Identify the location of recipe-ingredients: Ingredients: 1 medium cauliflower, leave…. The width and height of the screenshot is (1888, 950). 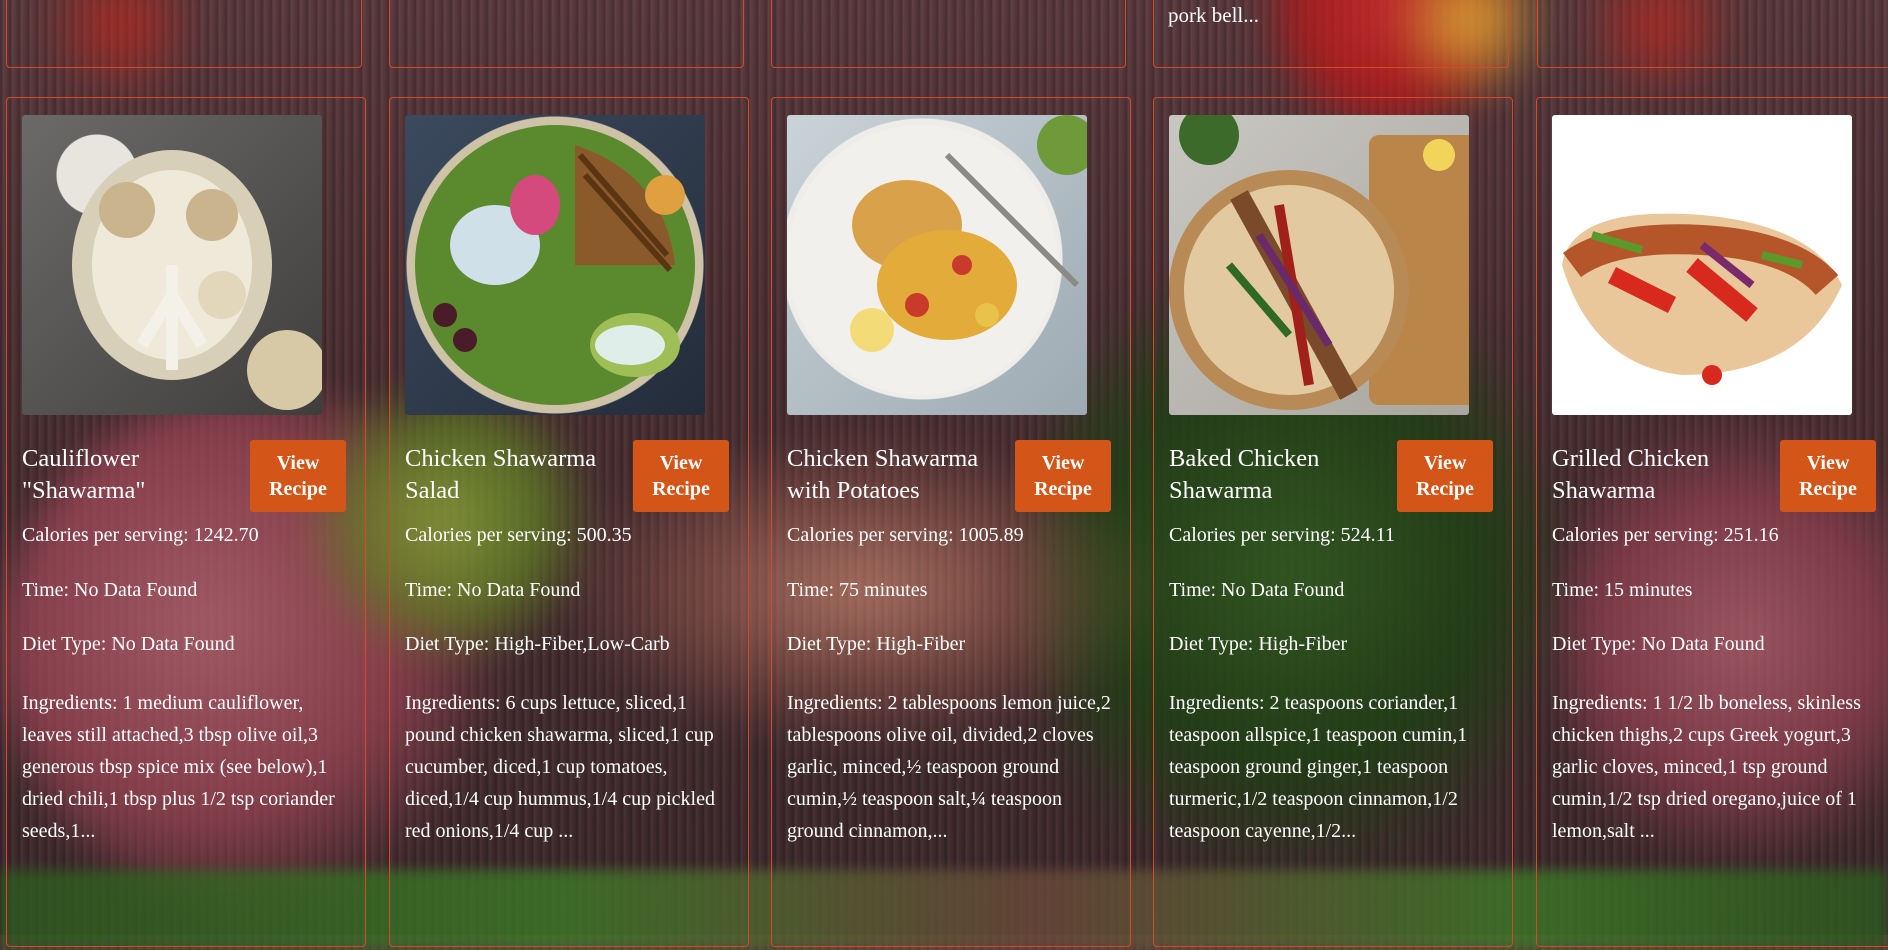
(178, 767).